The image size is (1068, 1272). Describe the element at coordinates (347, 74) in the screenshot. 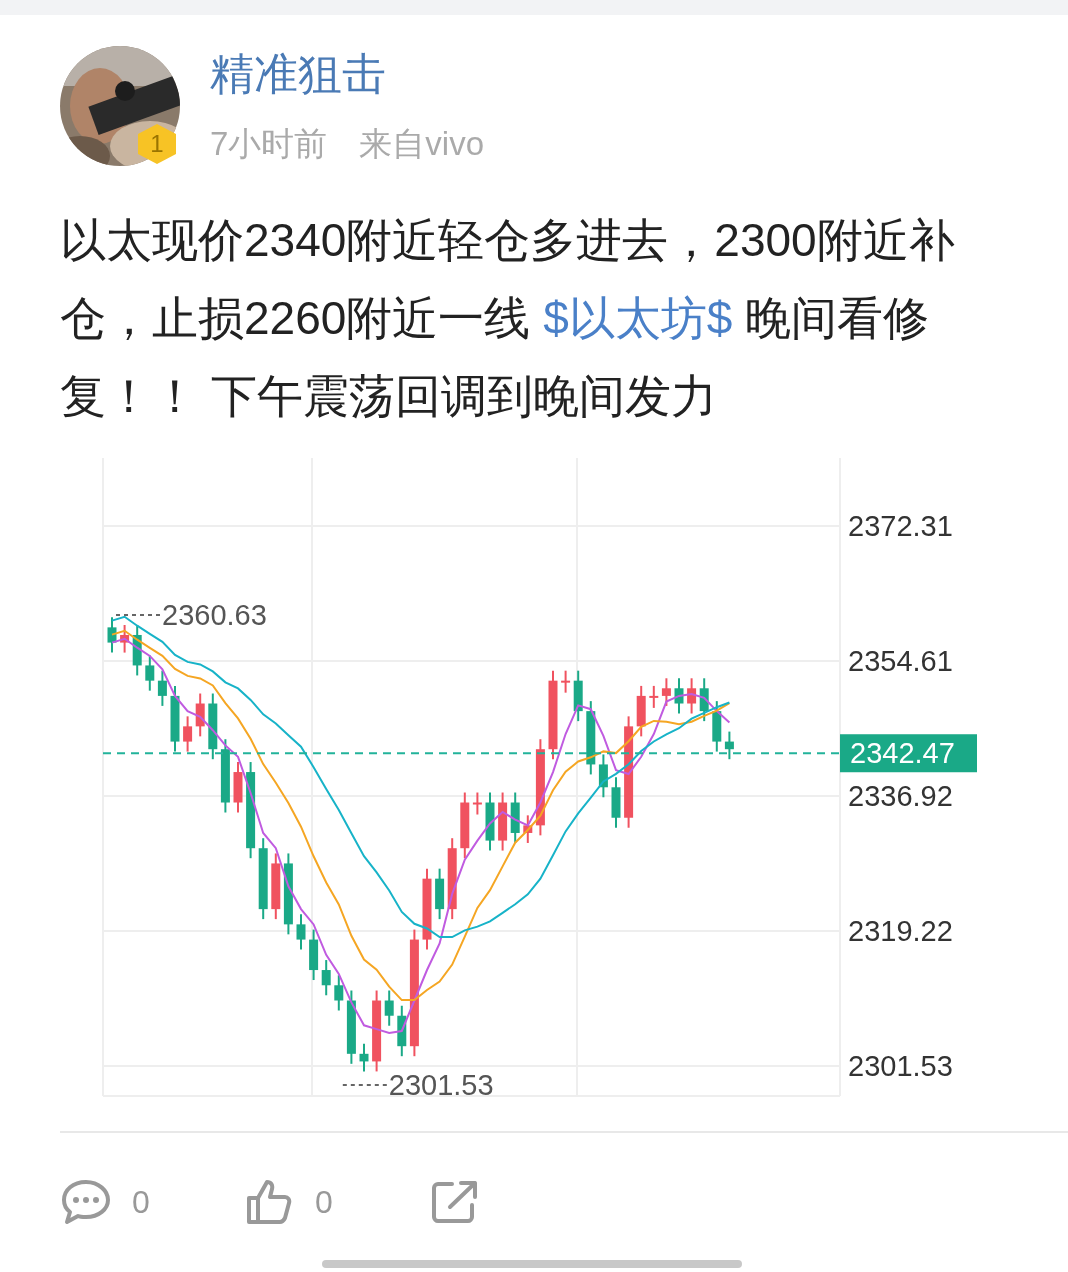

I see `author-name: 精准狙击` at that location.